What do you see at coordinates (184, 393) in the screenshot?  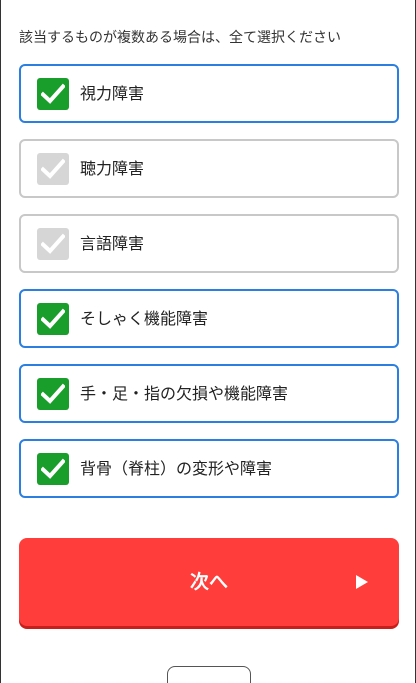 I see `option-label: 手・足・指の欠損や機能障害` at bounding box center [184, 393].